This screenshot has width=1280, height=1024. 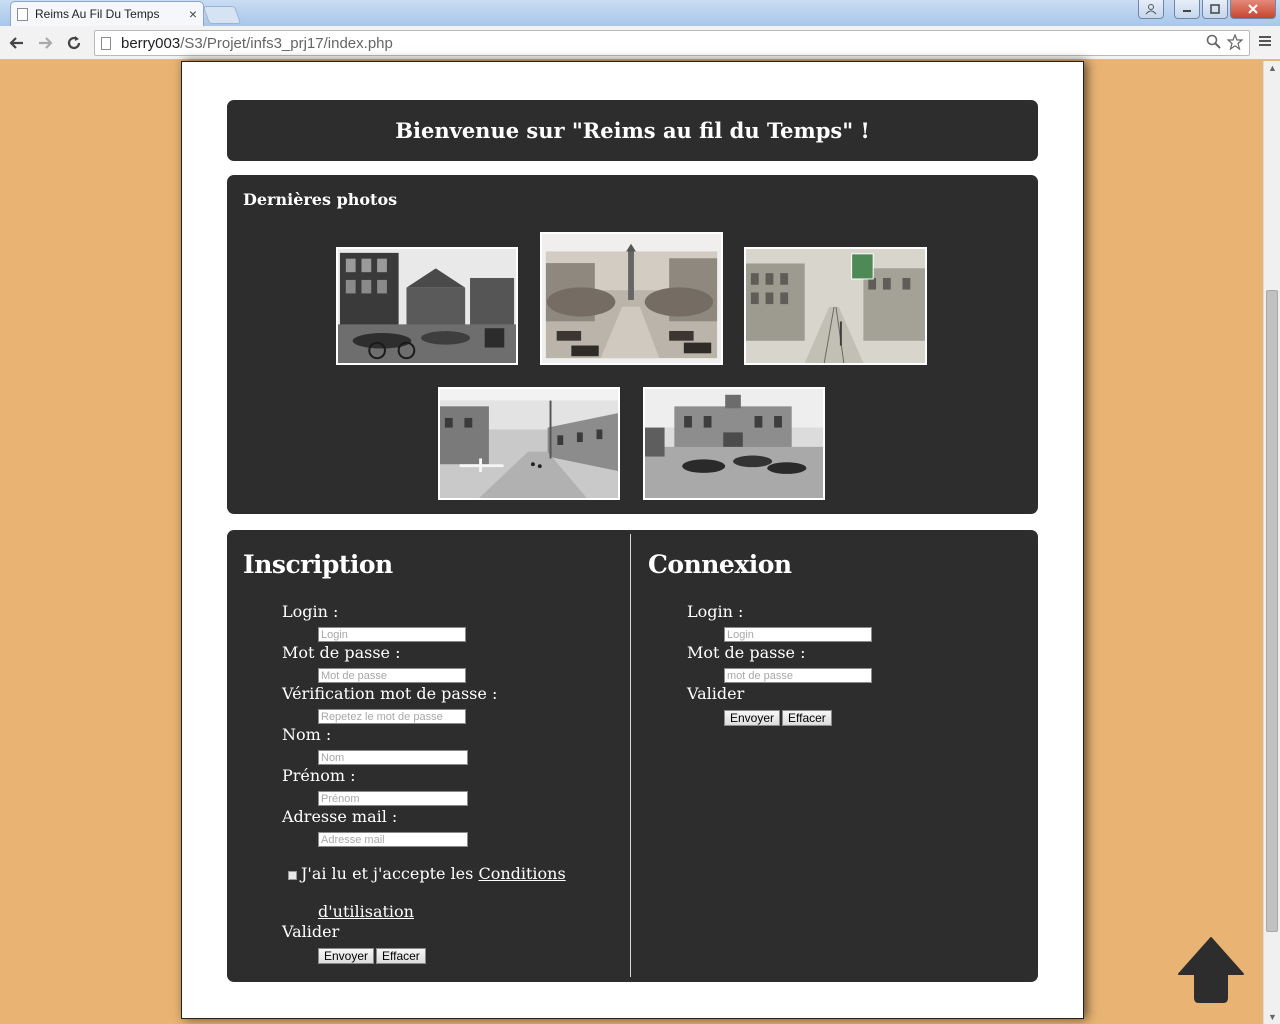 I want to click on inscription-password-label: Mot de passe :, so click(x=341, y=652).